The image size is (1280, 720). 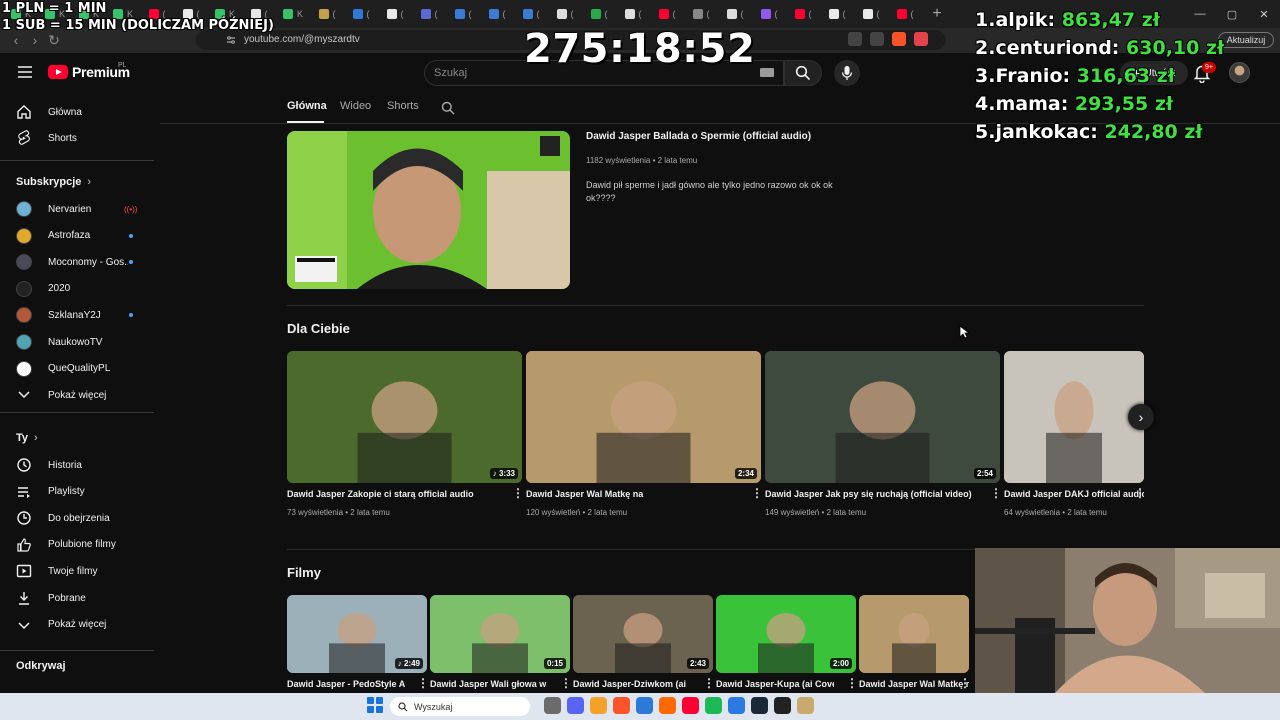 I want to click on sidebar-item-subscription: NaukowoTV, so click(x=77, y=342).